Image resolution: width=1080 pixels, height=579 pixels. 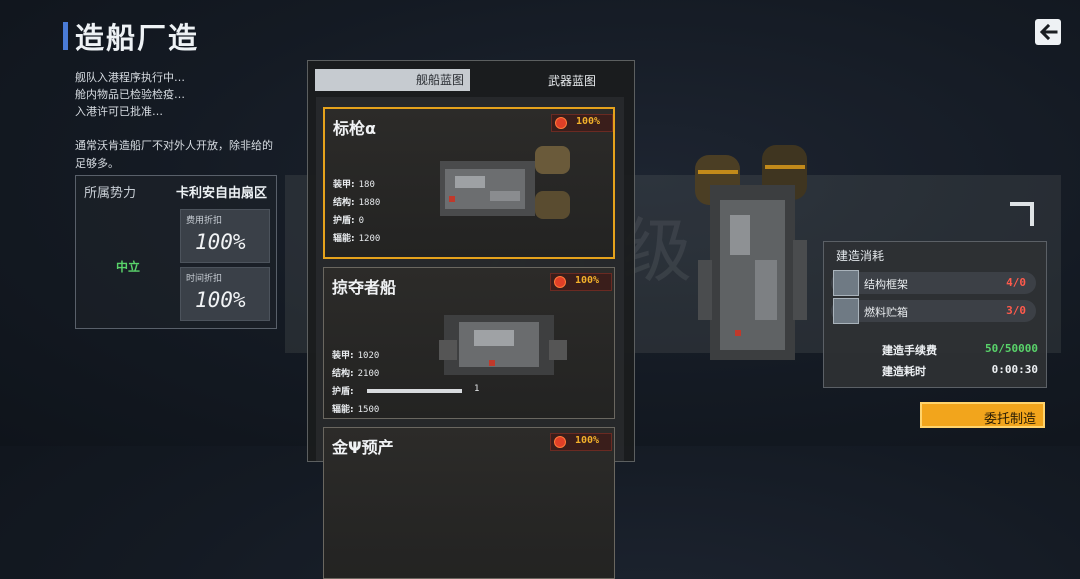 What do you see at coordinates (1022, 214) in the screenshot?
I see `corner-bracket-icon` at bounding box center [1022, 214].